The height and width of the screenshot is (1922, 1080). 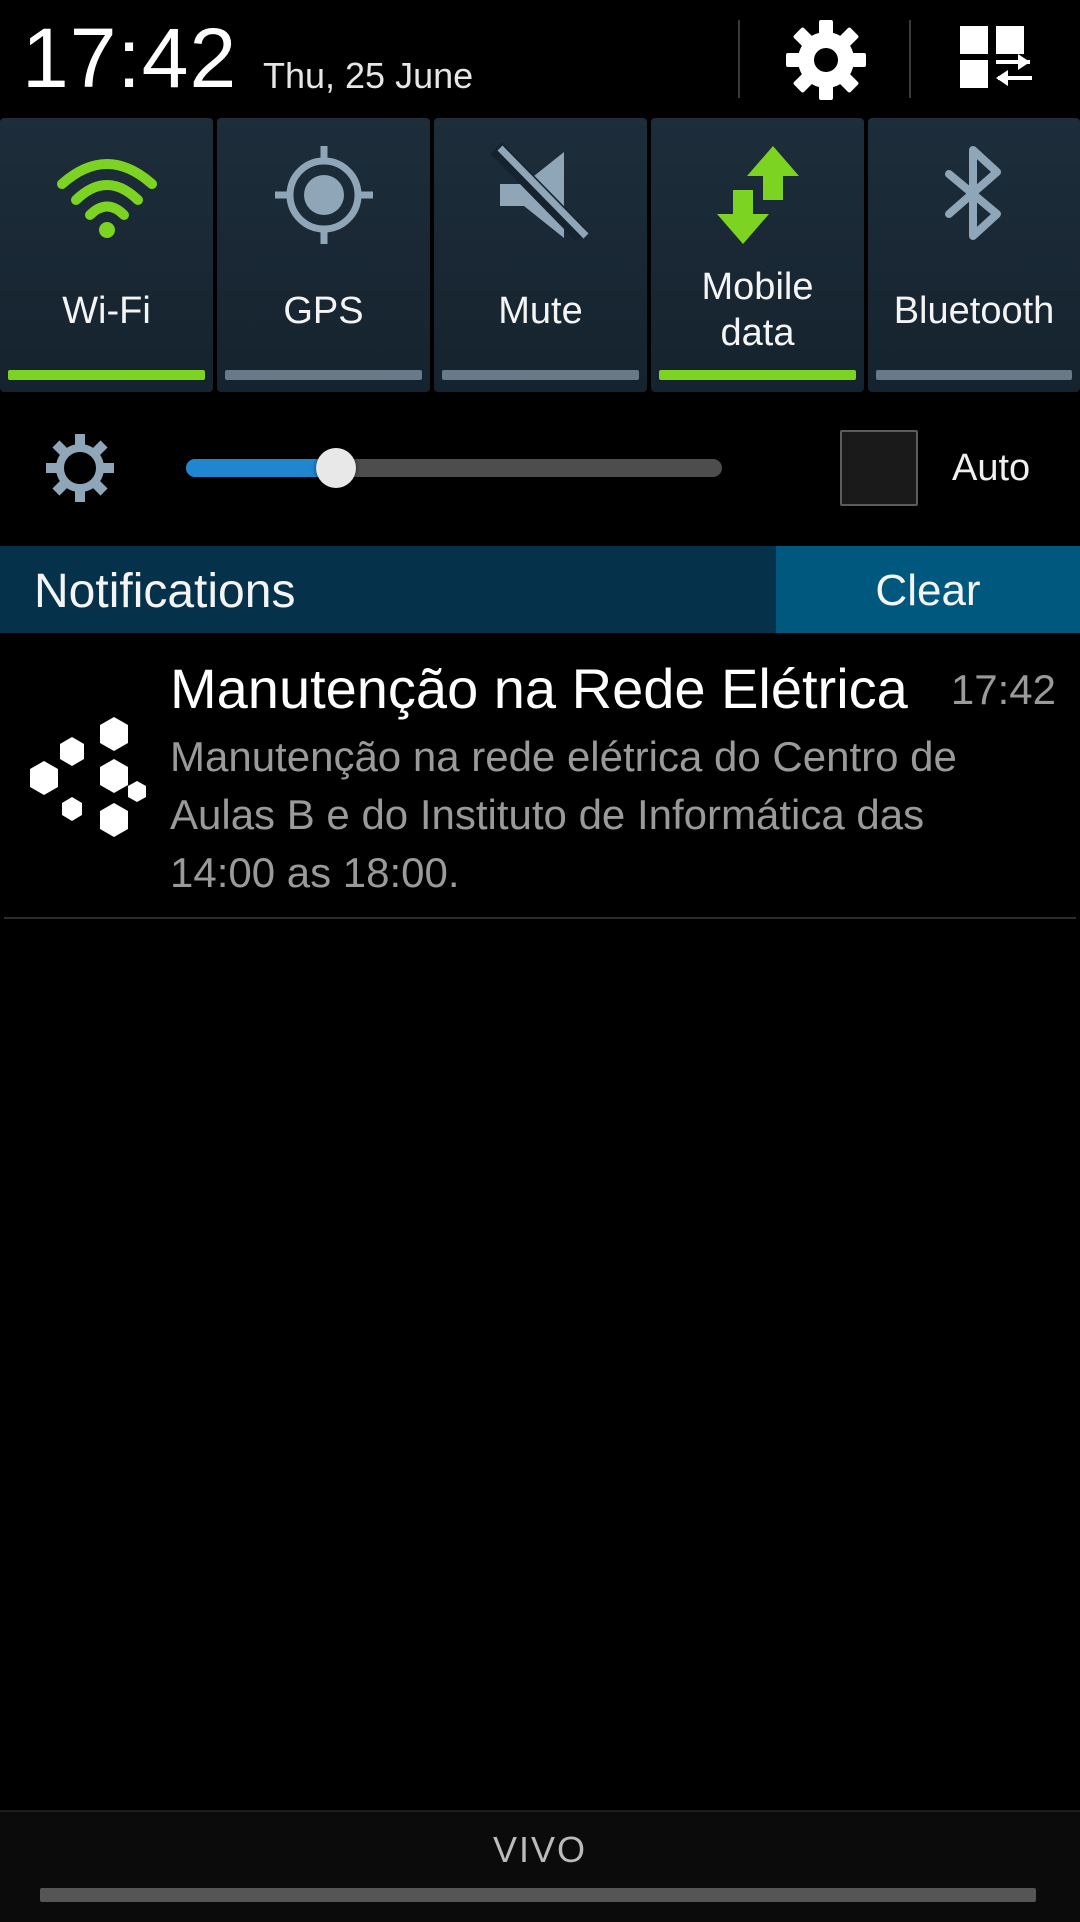 I want to click on gps-icon, so click(x=323, y=195).